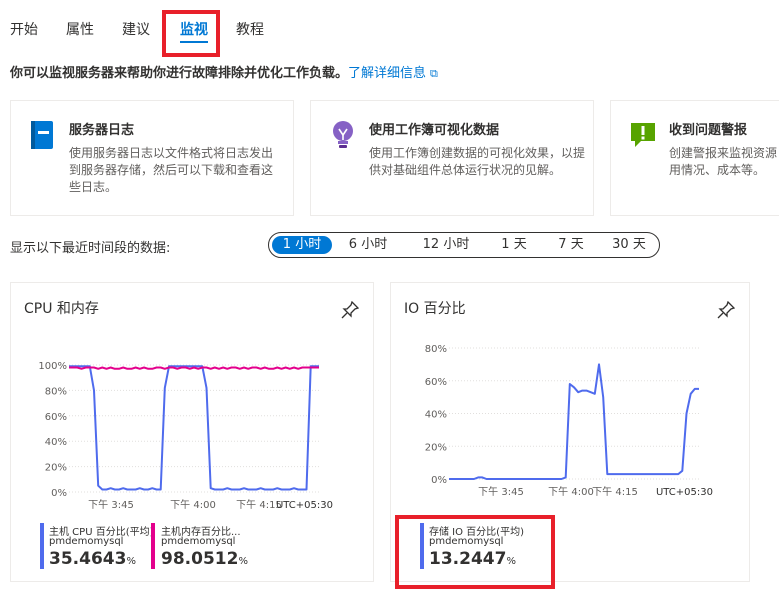  Describe the element at coordinates (61, 309) in the screenshot. I see `chart-title: CPU 和内存` at that location.